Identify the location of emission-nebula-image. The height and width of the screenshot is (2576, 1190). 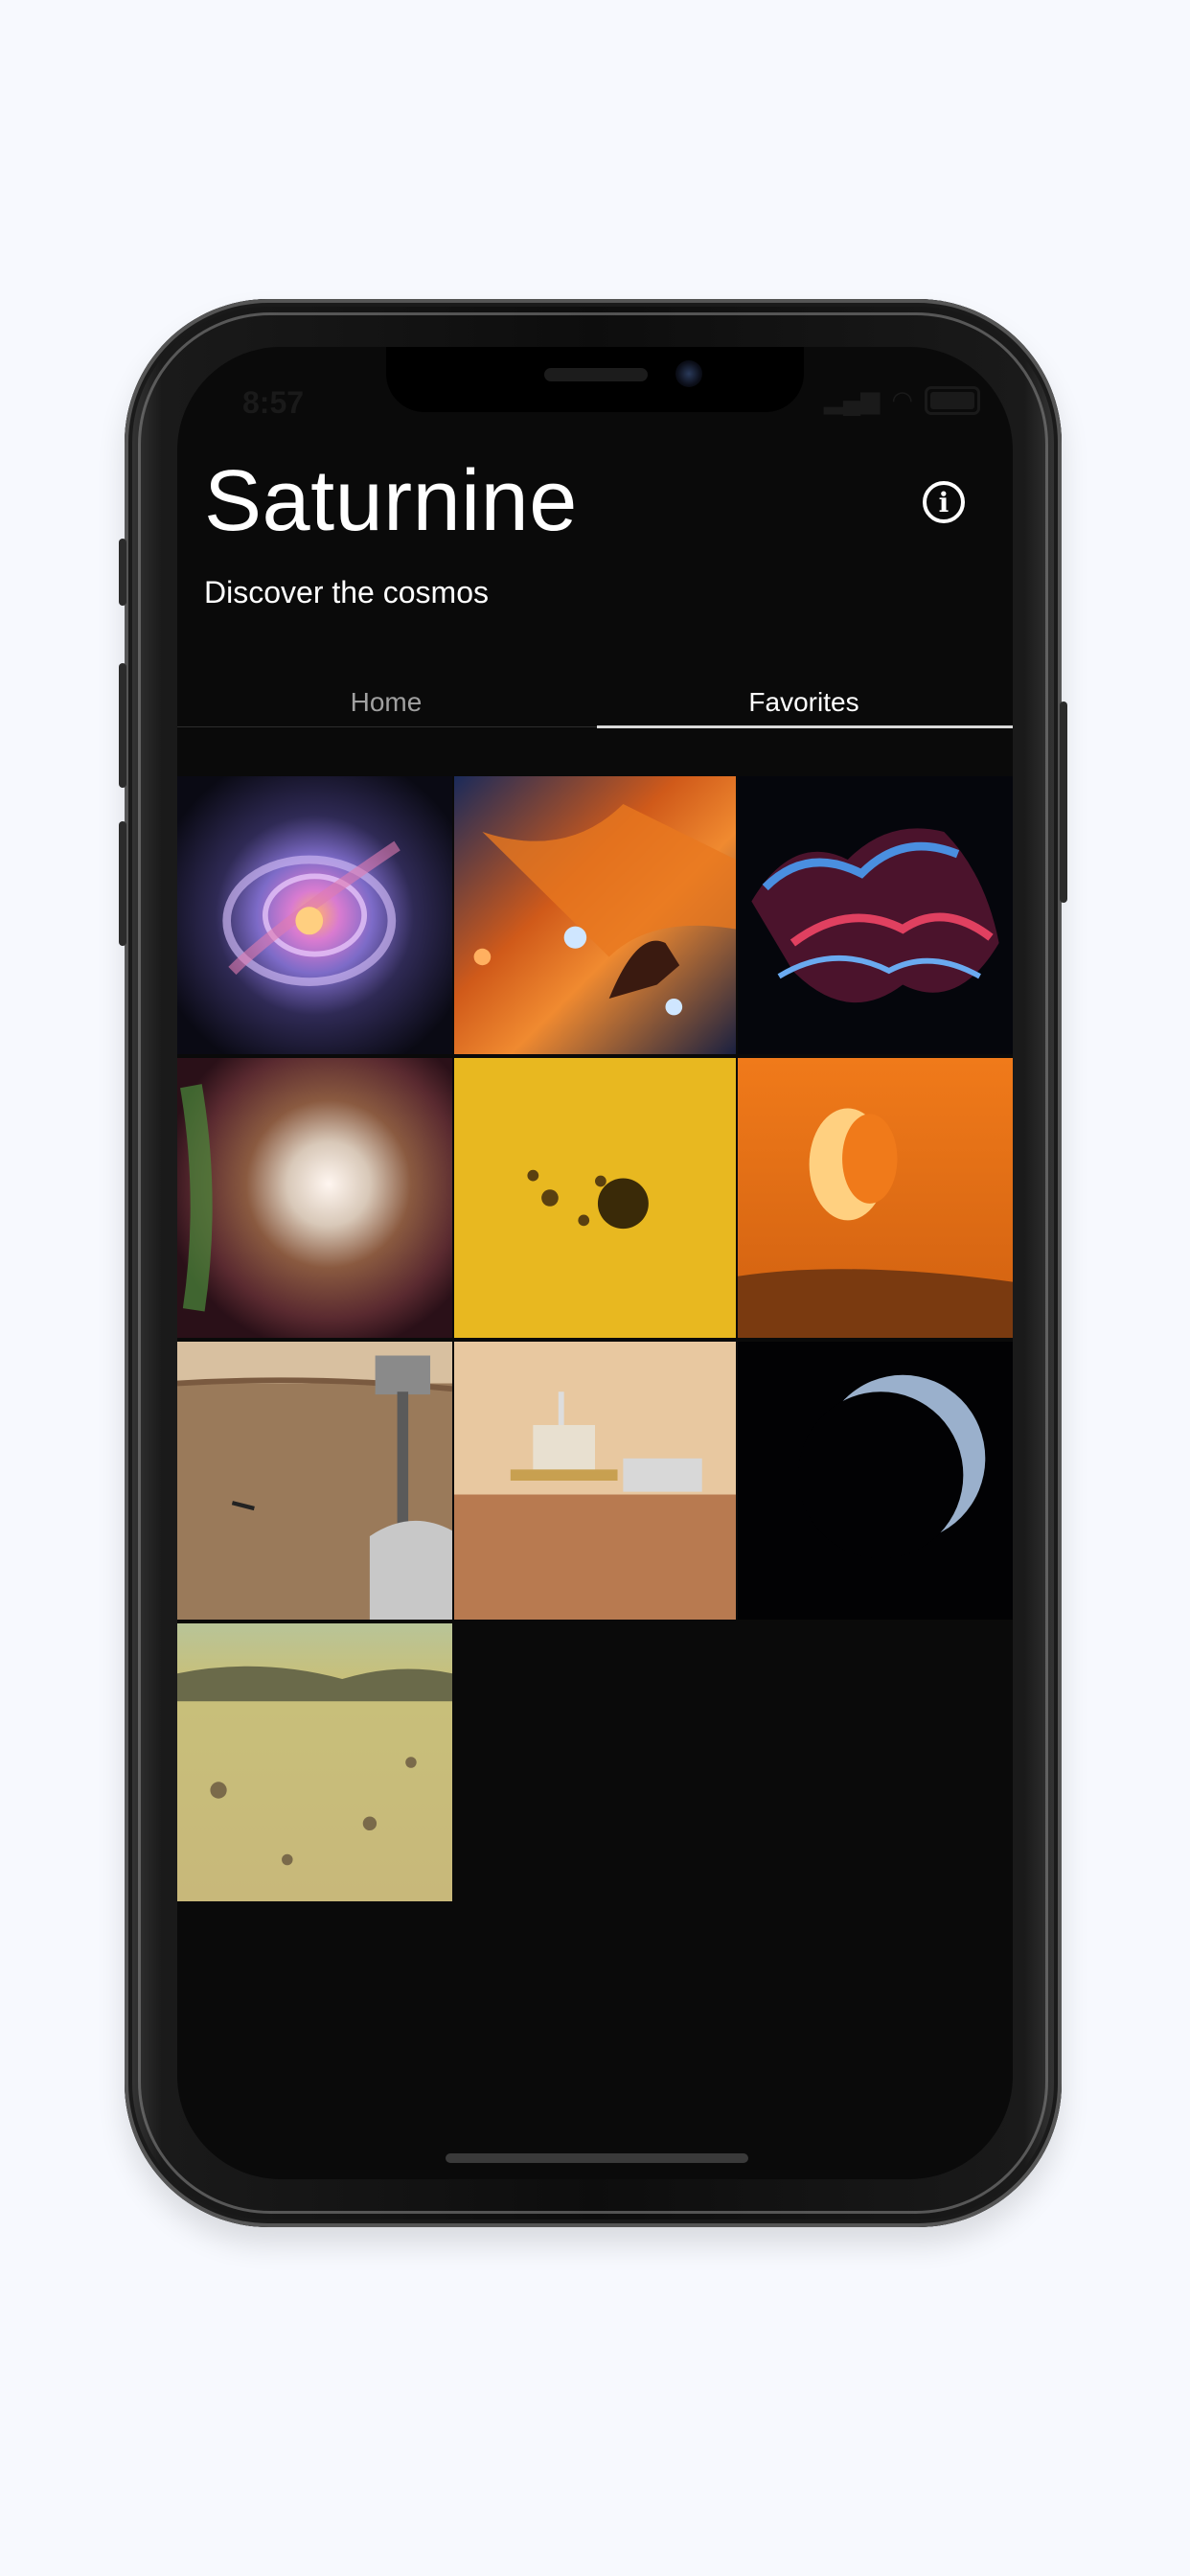
(315, 1198).